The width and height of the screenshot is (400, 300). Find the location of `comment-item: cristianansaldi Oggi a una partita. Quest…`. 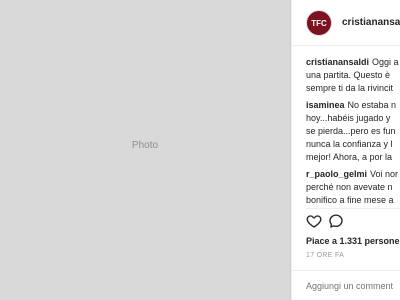

comment-item: cristianansaldi Oggi a una partita. Quest… is located at coordinates (353, 75).